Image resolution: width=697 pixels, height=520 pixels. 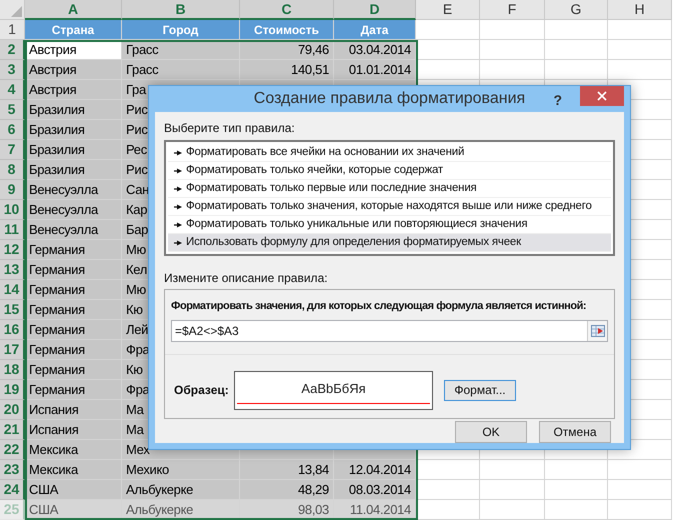 I want to click on grid-cell: 12.04.2014, so click(x=375, y=470).